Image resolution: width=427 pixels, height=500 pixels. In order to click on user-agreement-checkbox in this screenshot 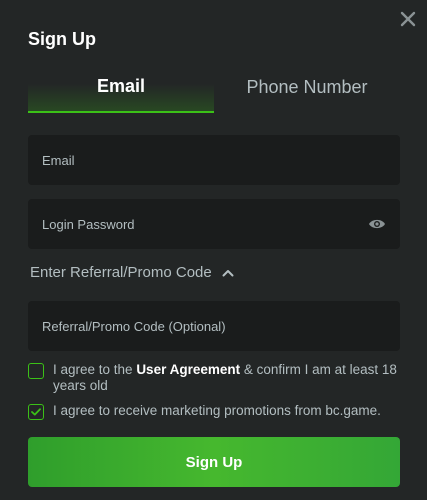, I will do `click(36, 371)`.